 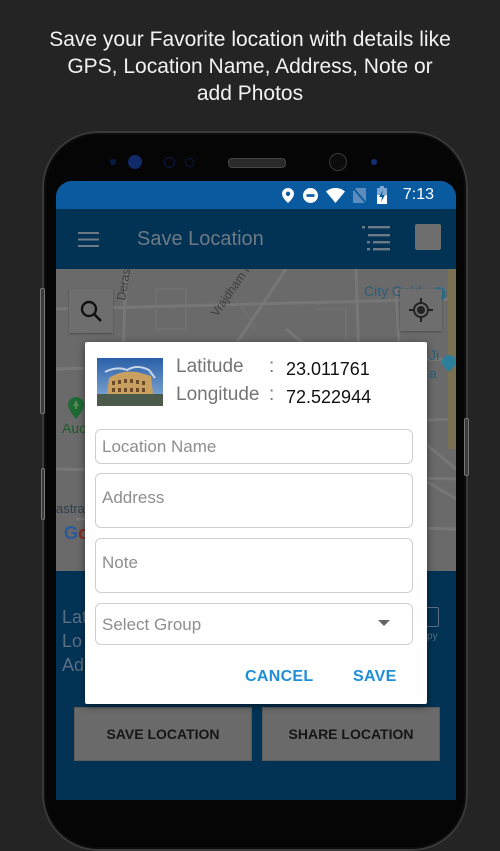 I want to click on longitude-value: 72.522944, so click(x=329, y=397).